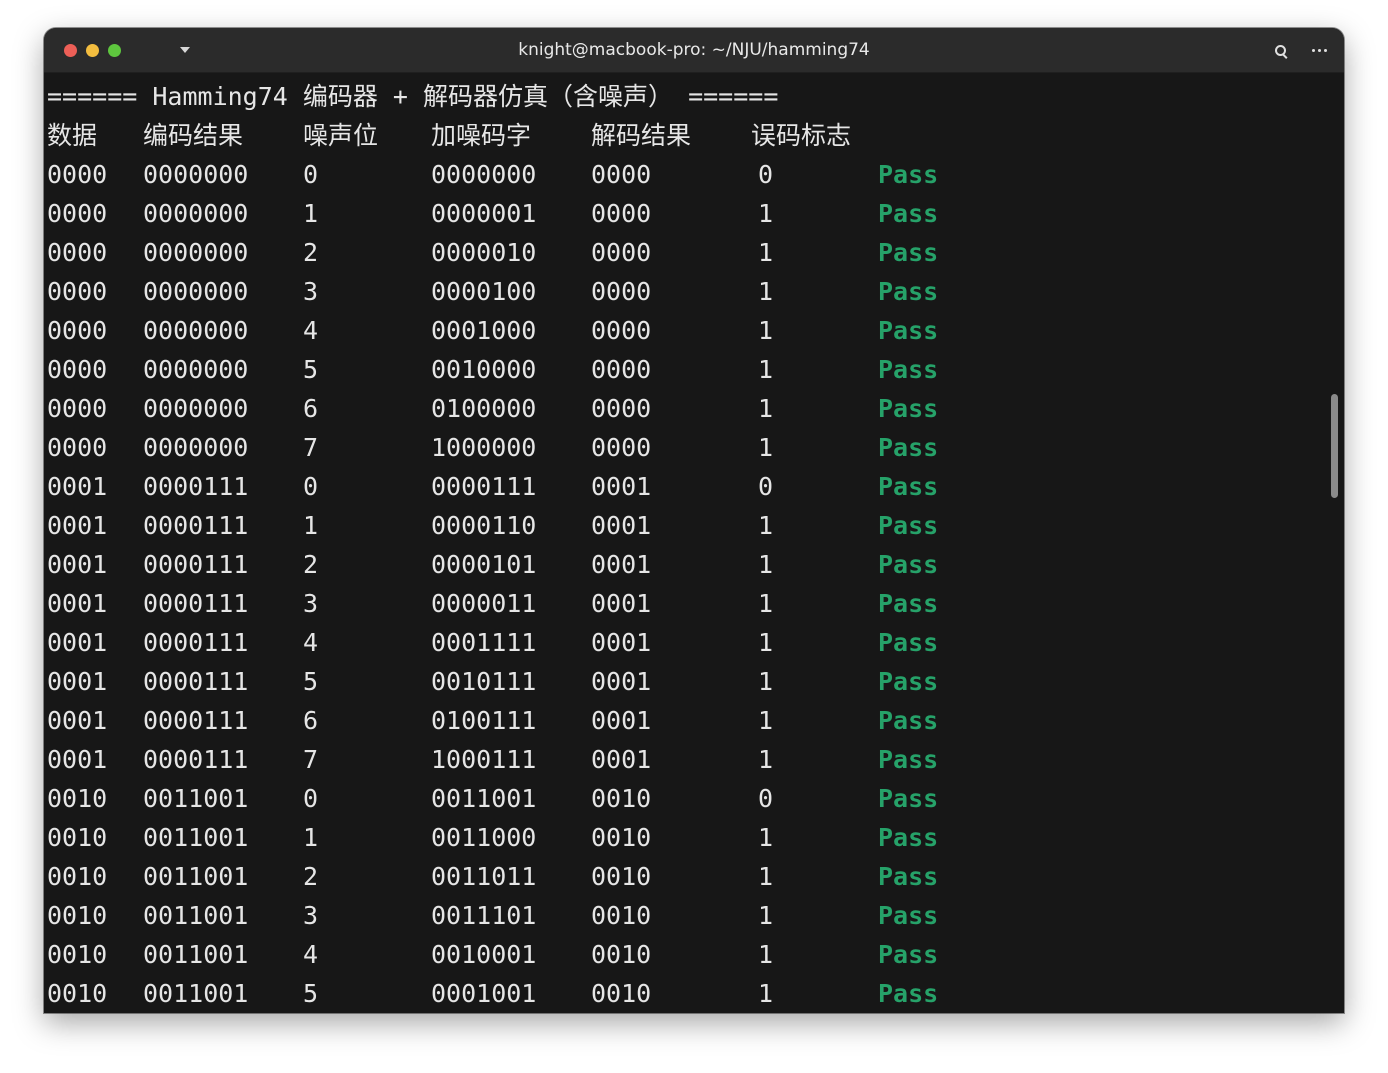 This screenshot has width=1388, height=1073. Describe the element at coordinates (687, 447) in the screenshot. I see `table-row: 0000 0000000 7 1000000 0000 1 Pass` at that location.